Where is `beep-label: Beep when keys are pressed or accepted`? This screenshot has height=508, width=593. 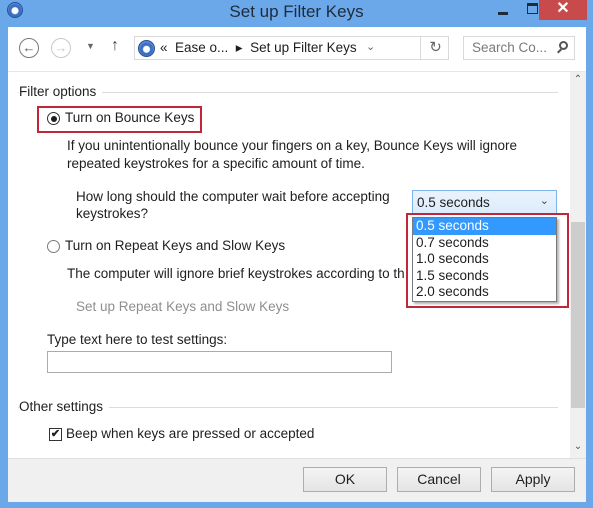
beep-label: Beep when keys are pressed or accepted is located at coordinates (190, 433).